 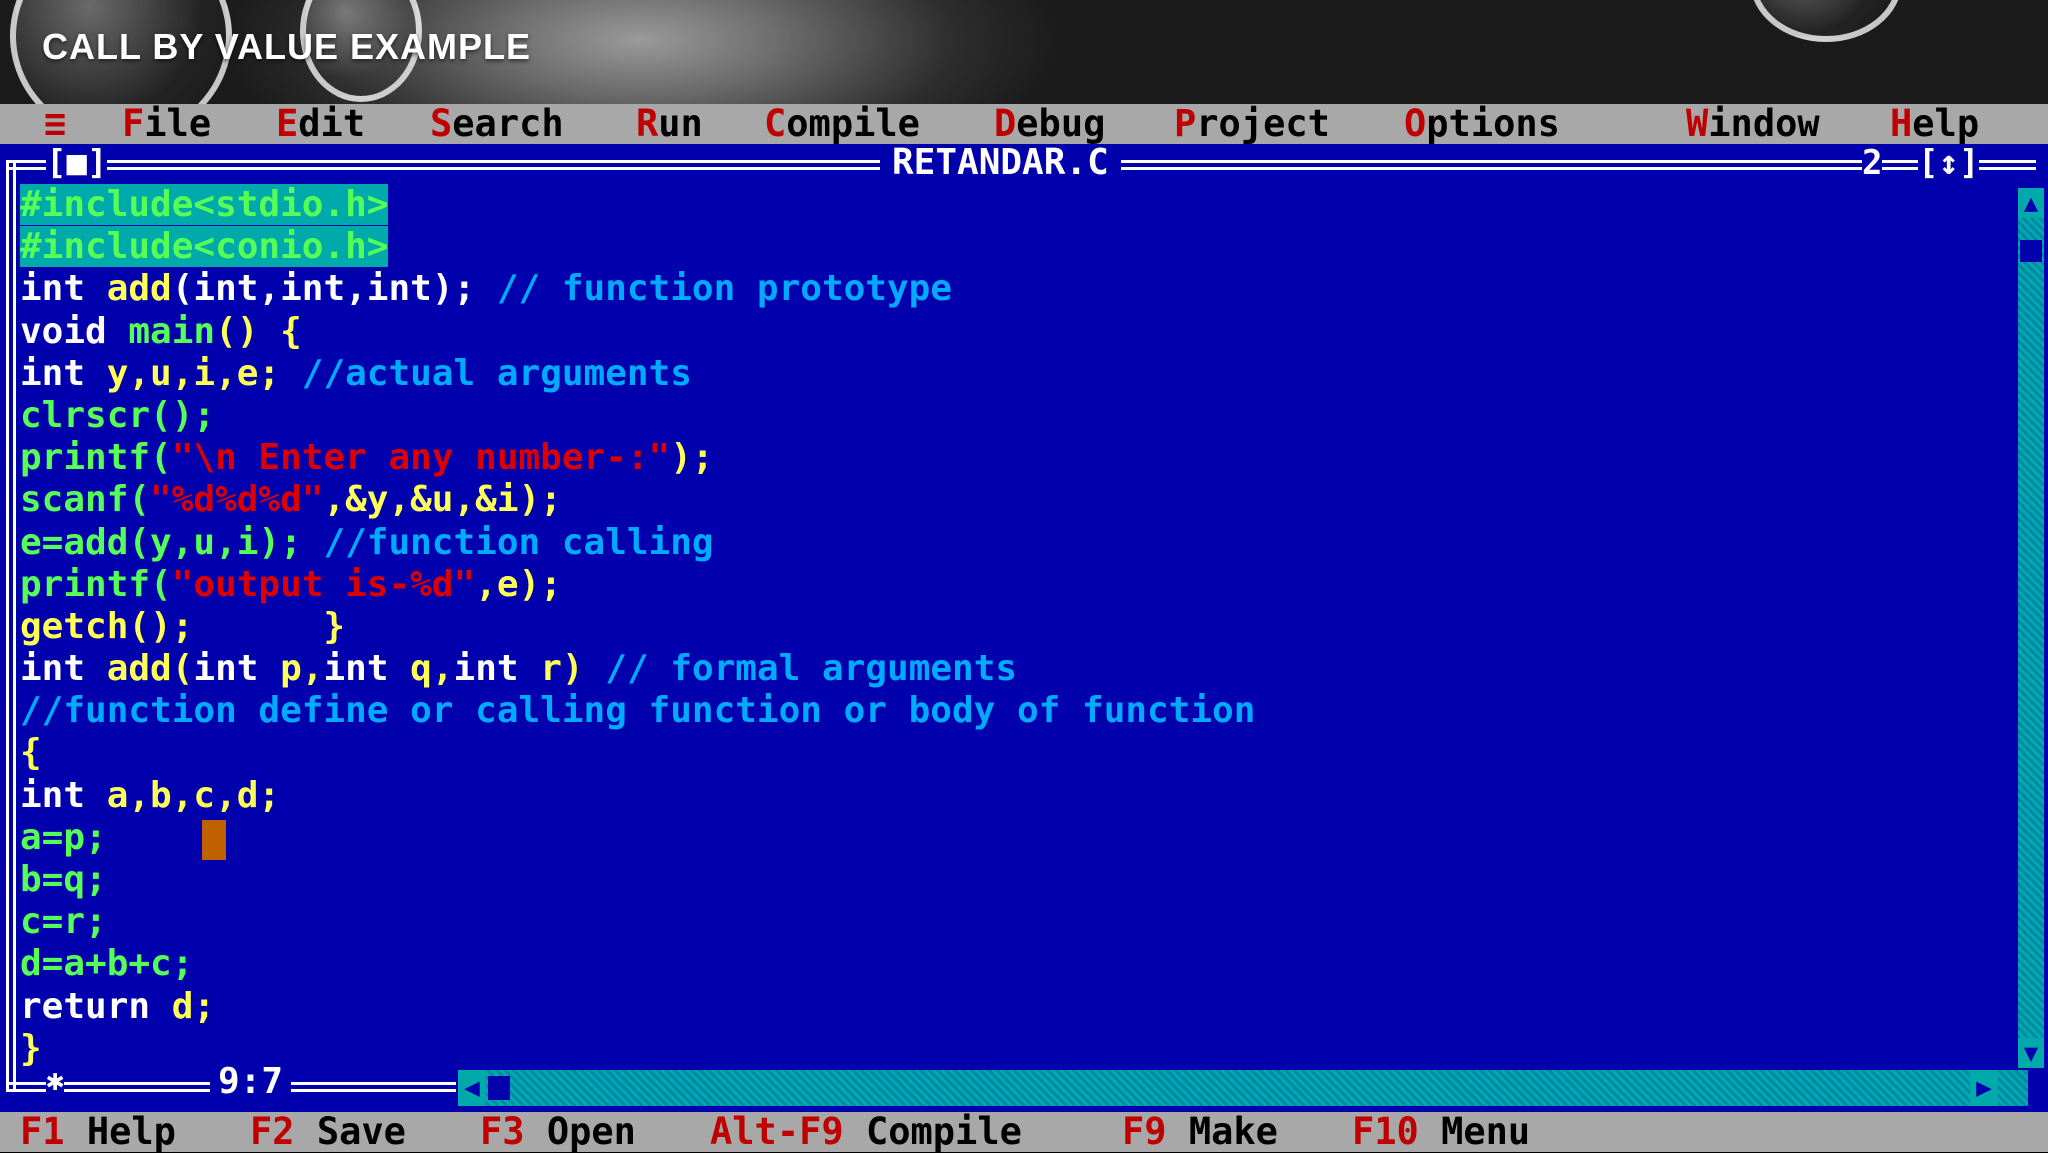 What do you see at coordinates (558, 1132) in the screenshot?
I see `status-f3-open: F3 Open` at bounding box center [558, 1132].